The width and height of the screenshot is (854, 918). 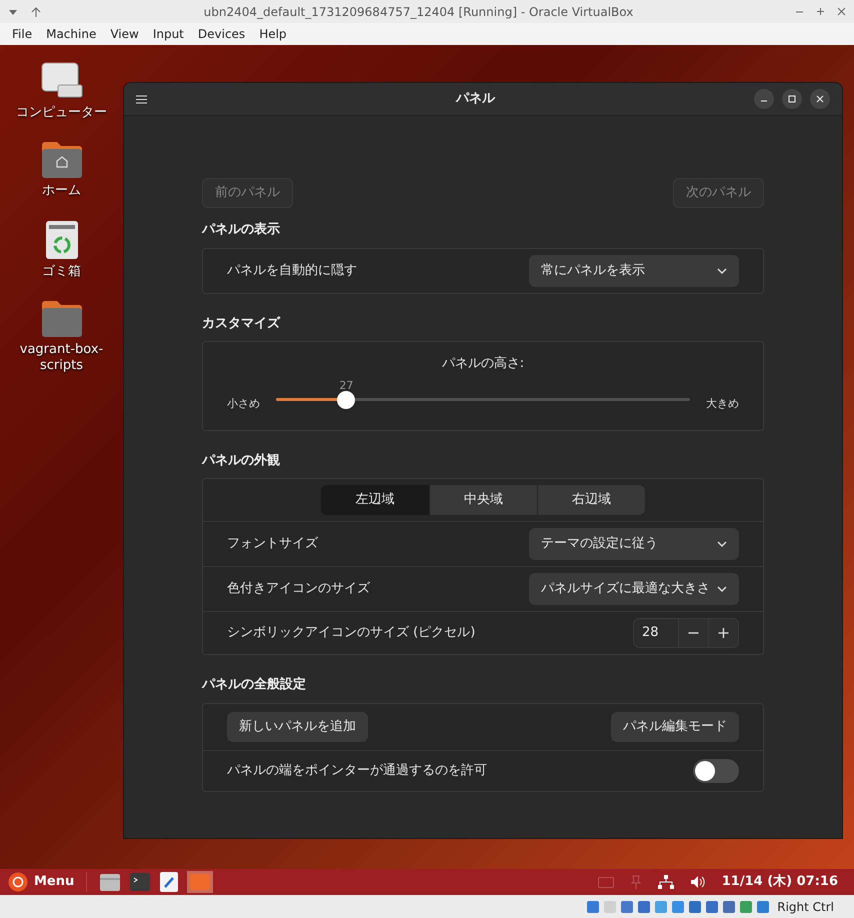 I want to click on section-title: カスタマイズ, so click(x=242, y=323).